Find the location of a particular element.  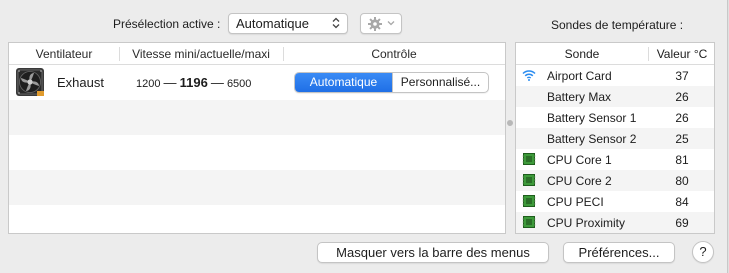

sensor-name: Battery Sensor 2 is located at coordinates (592, 139).